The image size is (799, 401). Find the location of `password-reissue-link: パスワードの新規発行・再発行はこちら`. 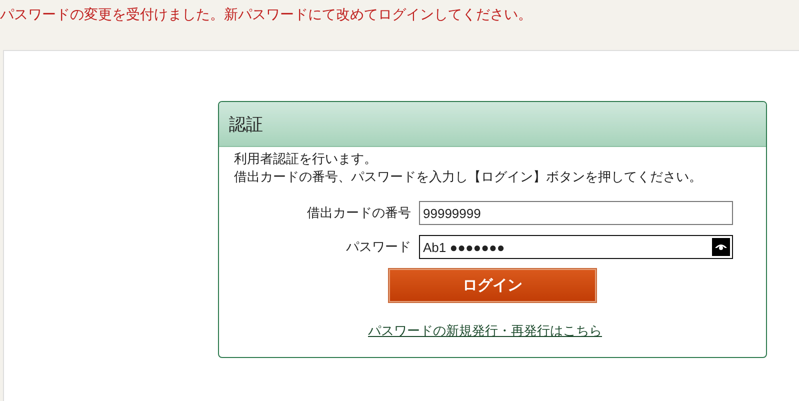

password-reissue-link: パスワードの新規発行・再発行はこちら is located at coordinates (485, 331).